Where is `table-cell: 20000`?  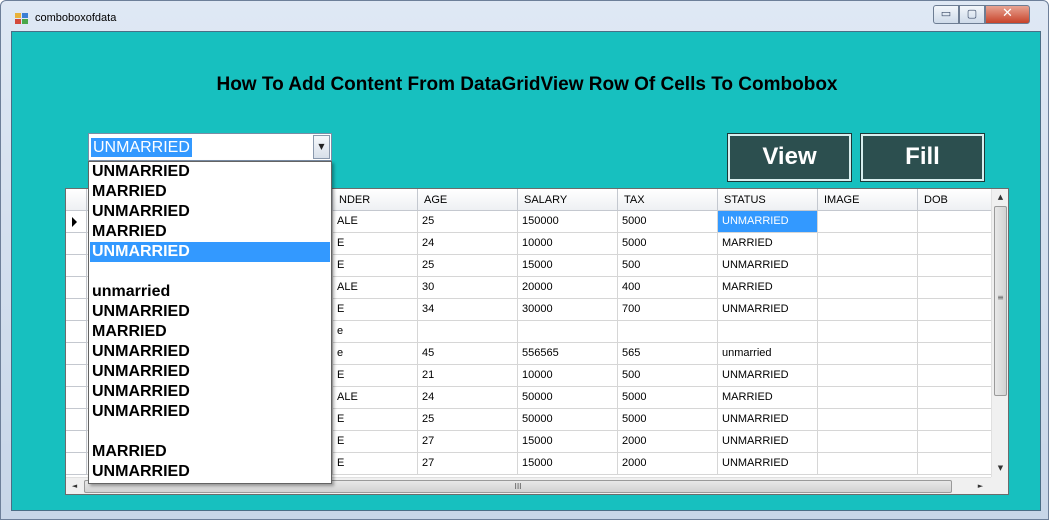 table-cell: 20000 is located at coordinates (568, 288).